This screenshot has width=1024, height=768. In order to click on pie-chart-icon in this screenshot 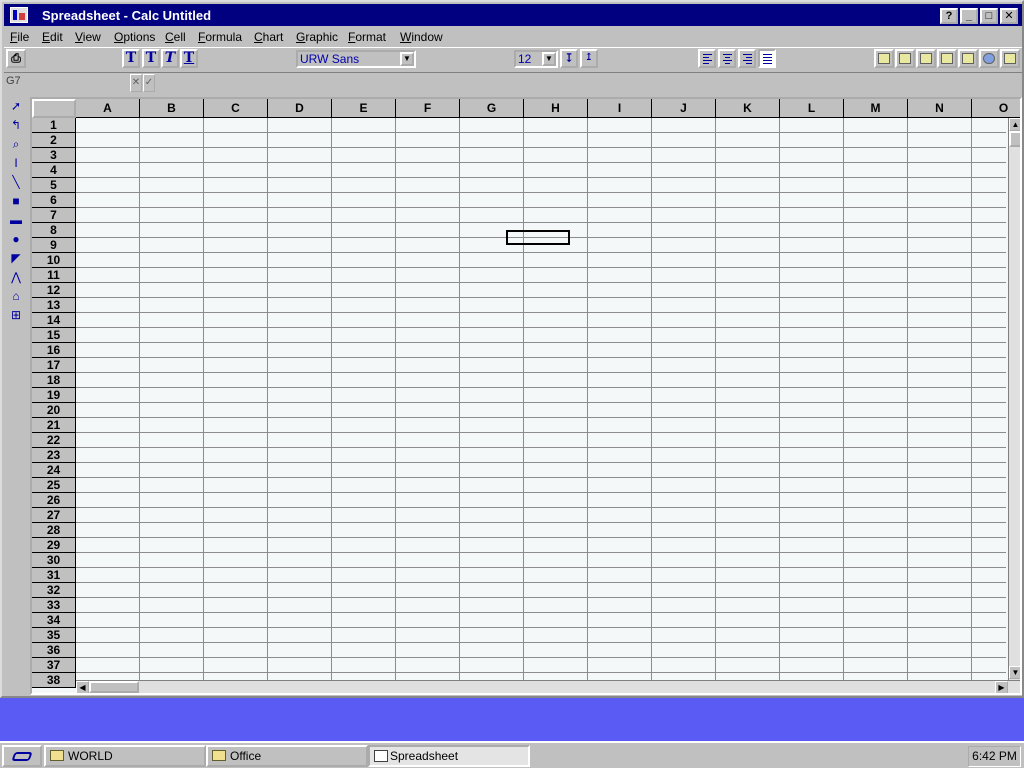, I will do `click(989, 58)`.